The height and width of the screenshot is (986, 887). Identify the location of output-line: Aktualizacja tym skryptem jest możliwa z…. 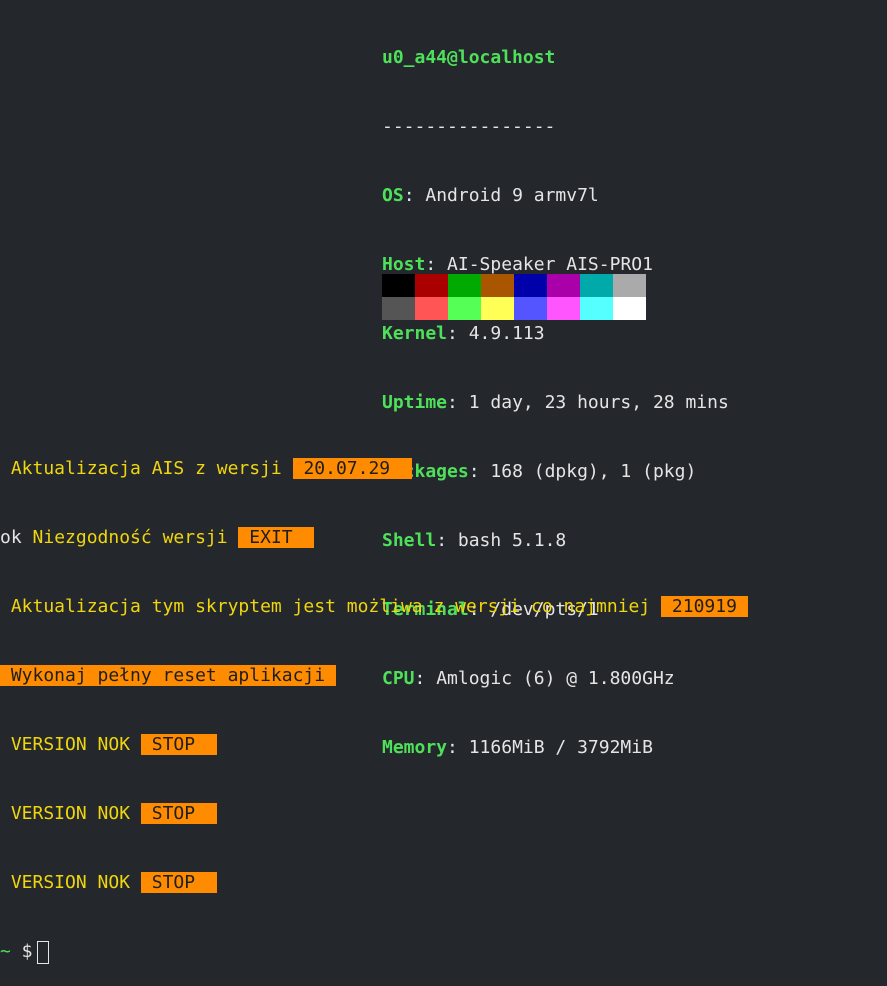
(374, 606).